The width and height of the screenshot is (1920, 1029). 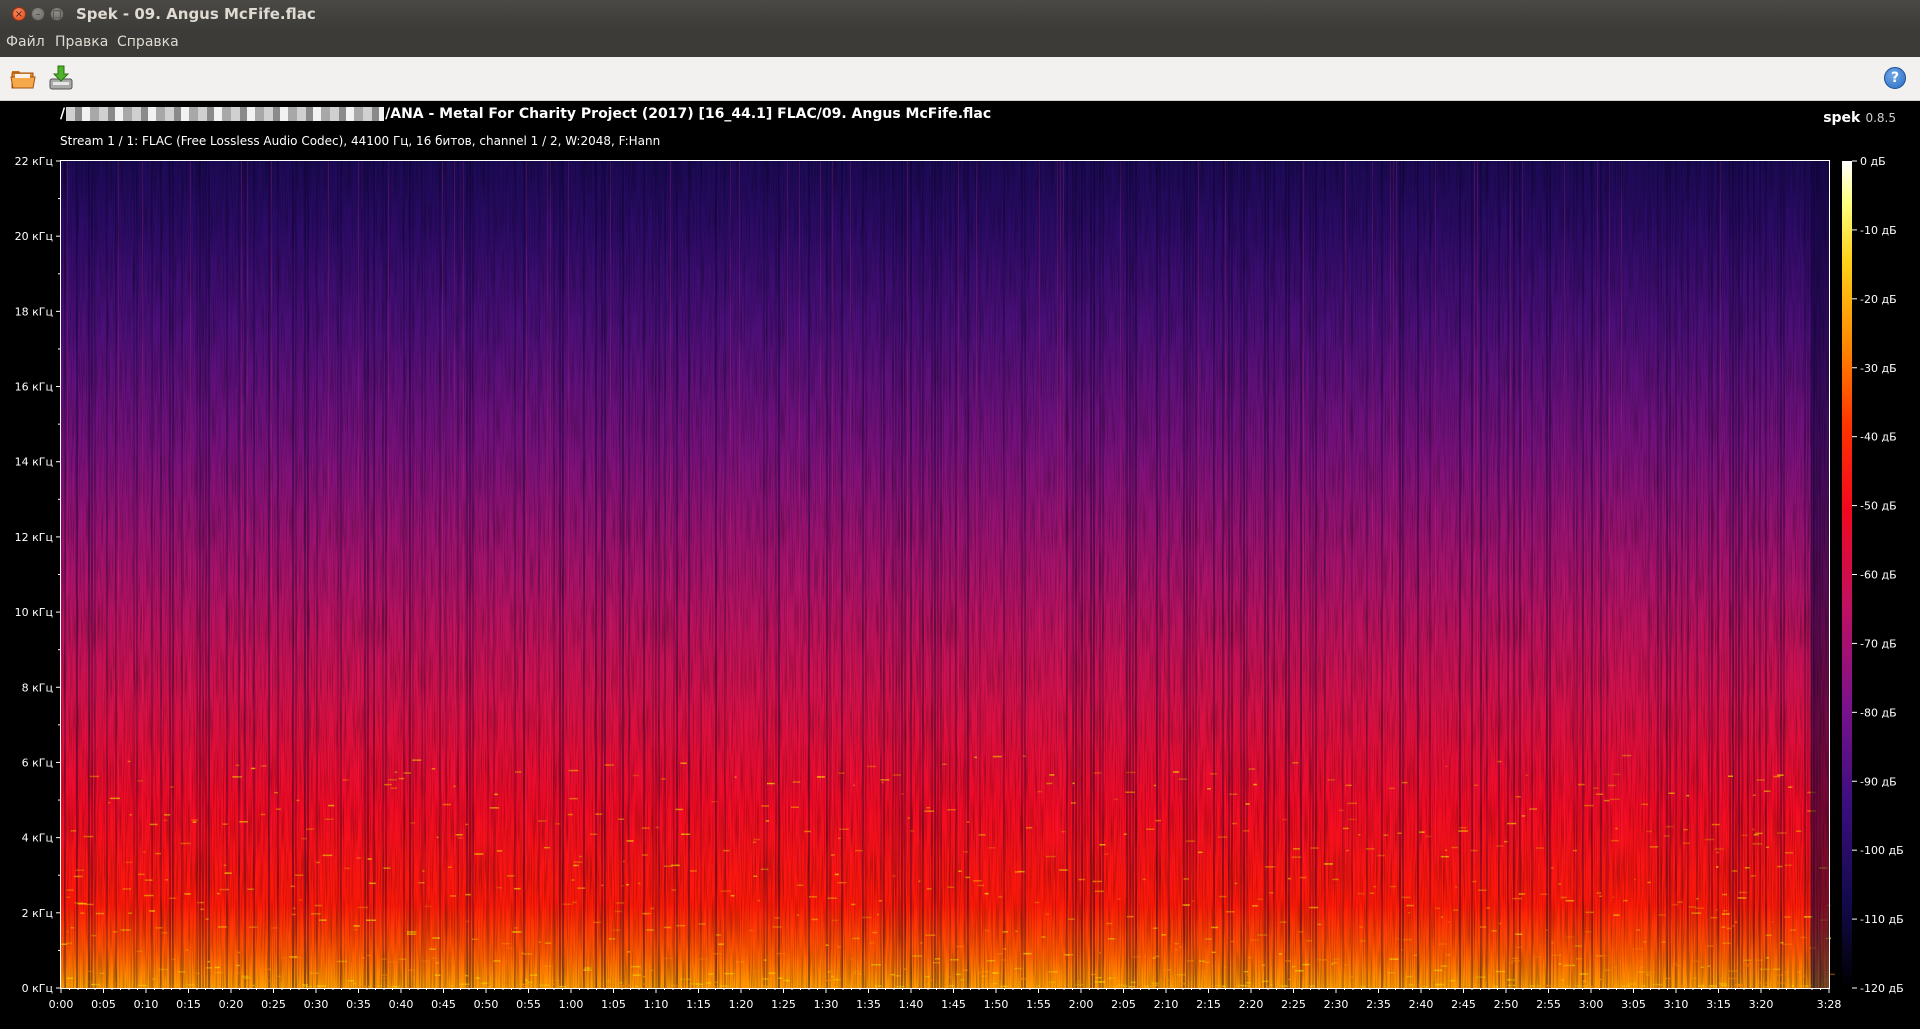 I want to click on time-tick-label: 2:40, so click(x=1421, y=1004).